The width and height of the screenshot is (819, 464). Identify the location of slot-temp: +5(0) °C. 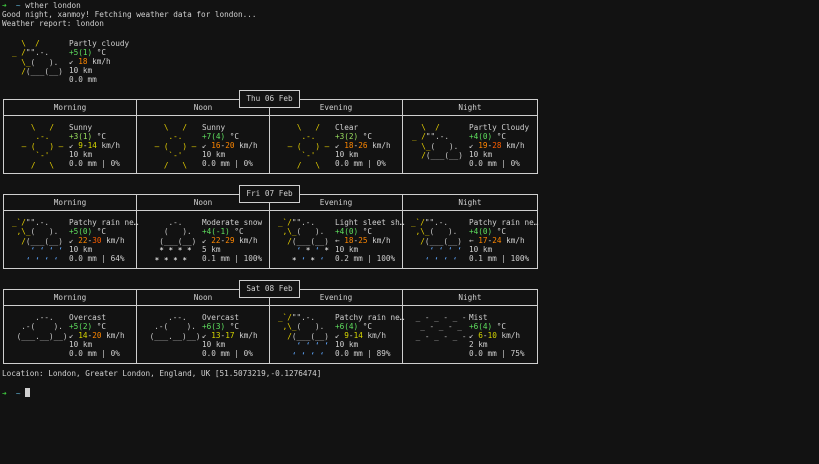
(88, 231).